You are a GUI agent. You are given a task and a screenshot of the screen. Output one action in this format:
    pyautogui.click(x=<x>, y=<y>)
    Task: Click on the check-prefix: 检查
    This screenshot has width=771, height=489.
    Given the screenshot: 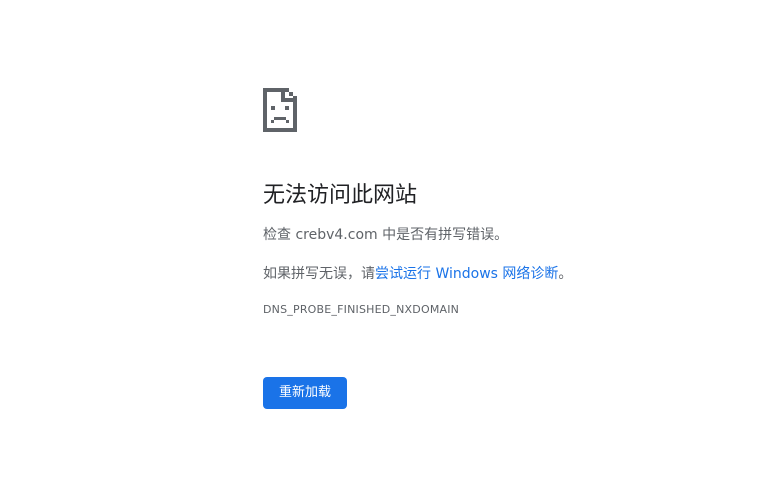 What is the action you would take?
    pyautogui.click(x=279, y=235)
    